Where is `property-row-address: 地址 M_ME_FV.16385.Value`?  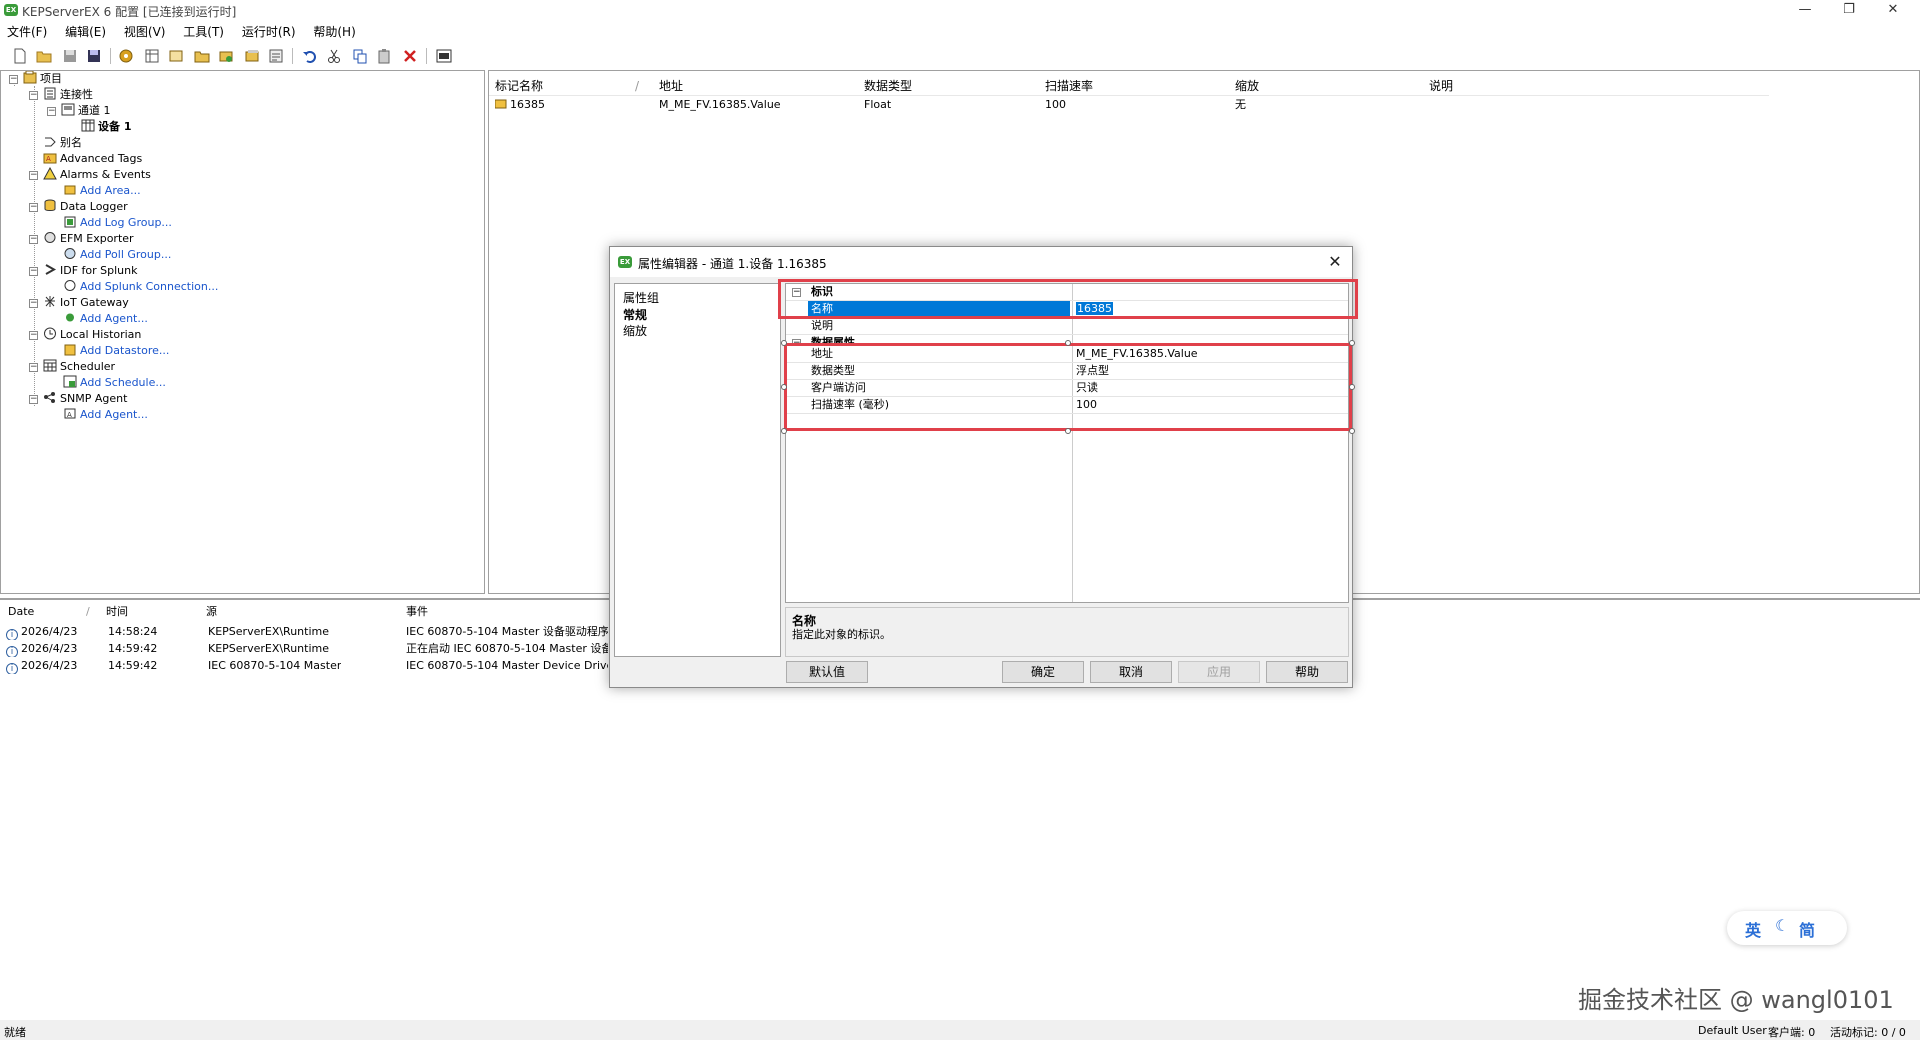
property-row-address: 地址 M_ME_FV.16385.Value is located at coordinates (1067, 354).